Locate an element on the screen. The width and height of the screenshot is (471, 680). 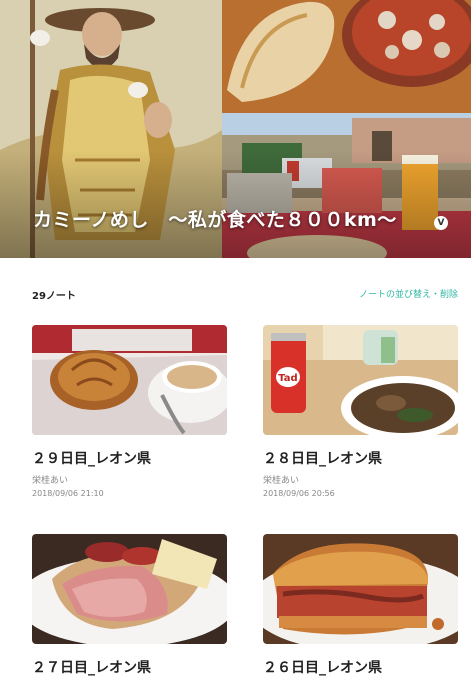
sort-delete-notes-link: ノートの並び替え・削除 is located at coordinates (408, 293).